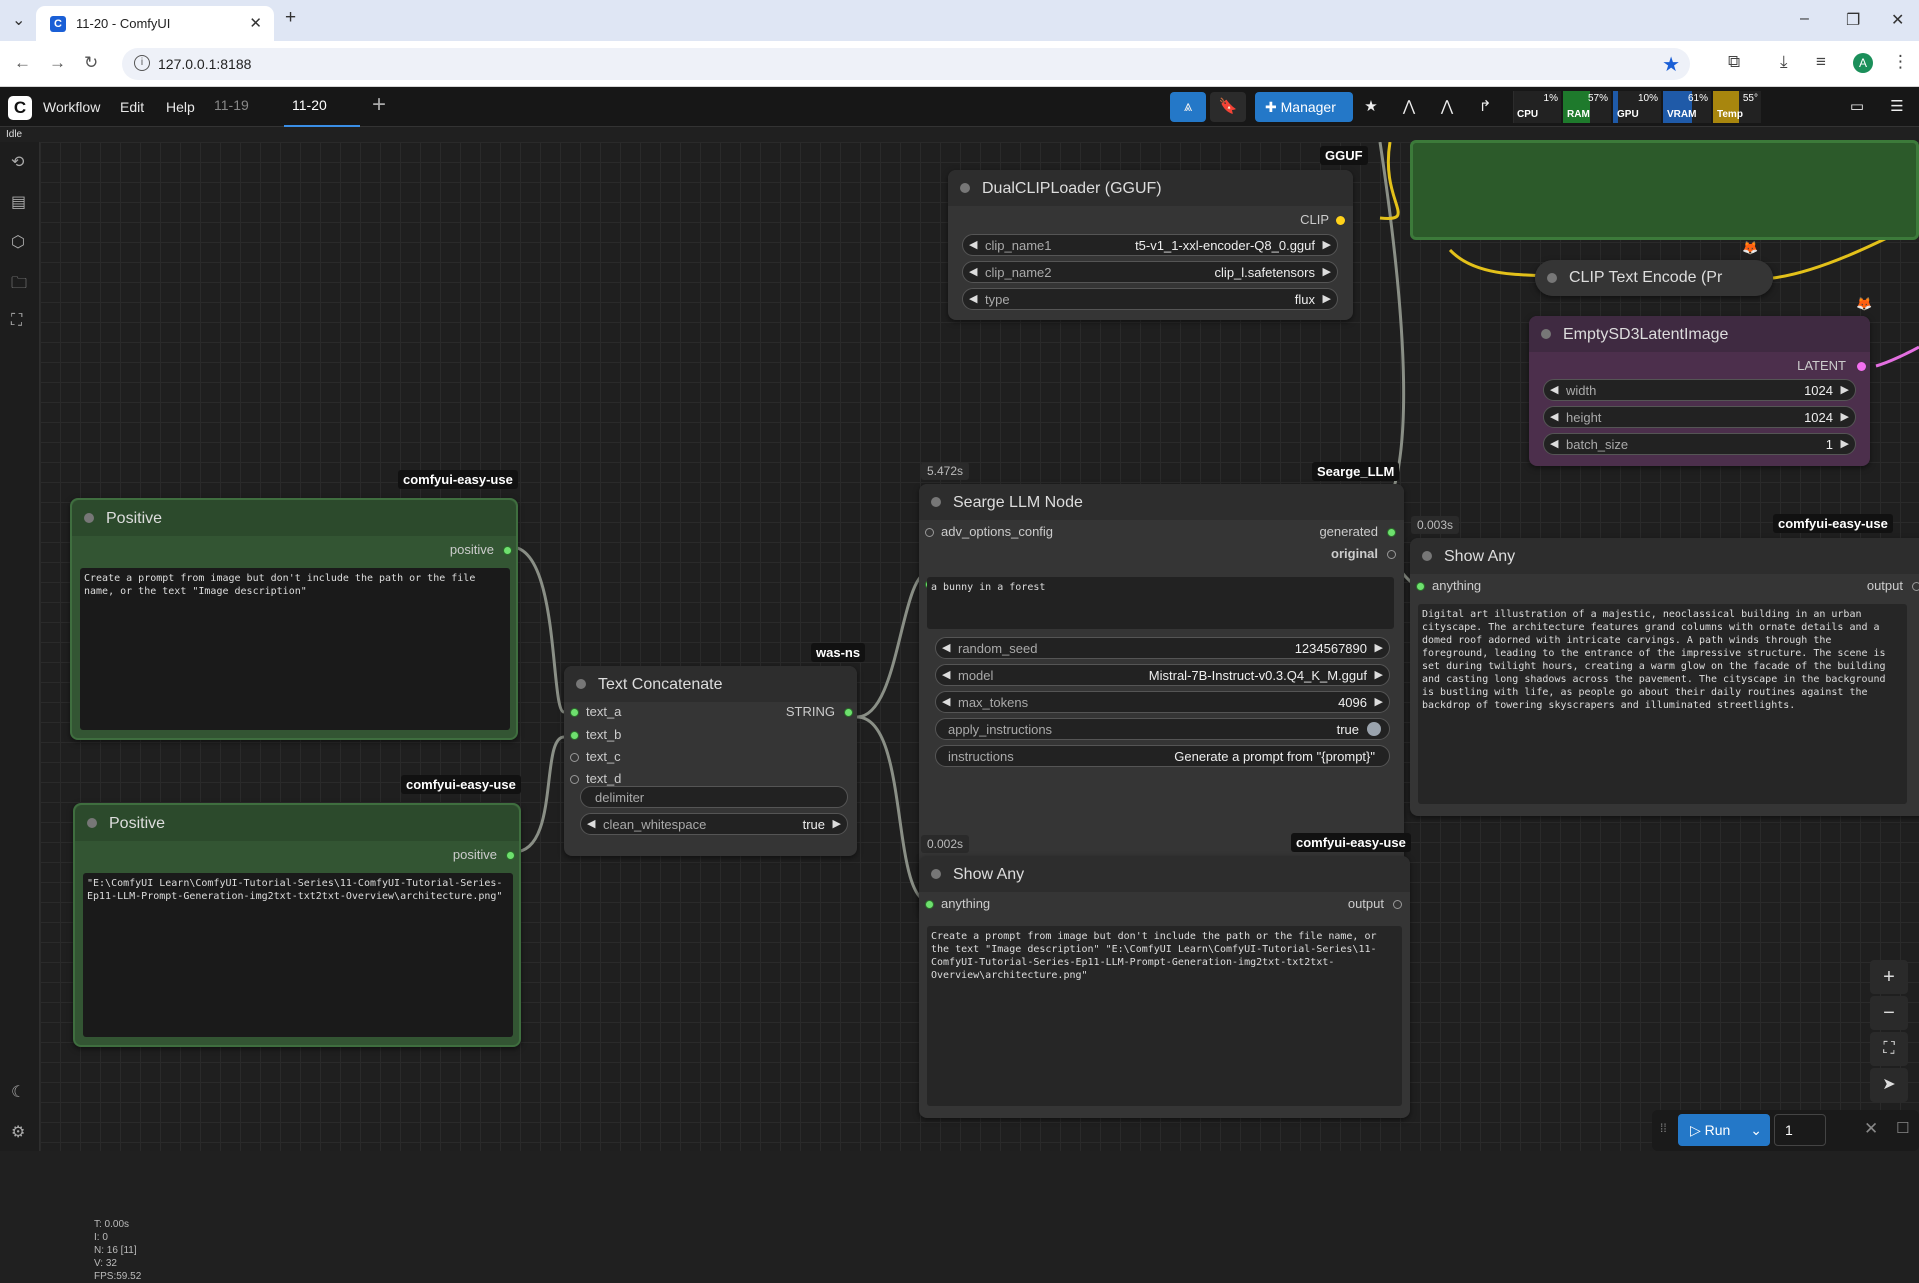  Describe the element at coordinates (1699, 444) in the screenshot. I see `widget-batch-size: ◀ batch_size 1 ▶` at that location.